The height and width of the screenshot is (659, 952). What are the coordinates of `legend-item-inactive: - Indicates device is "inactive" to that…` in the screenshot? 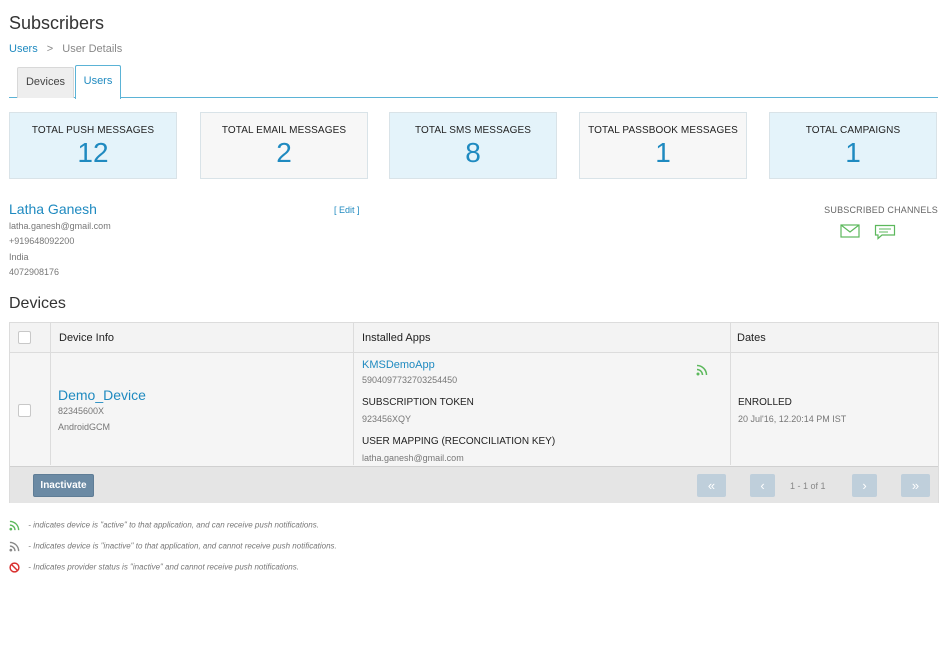 It's located at (173, 546).